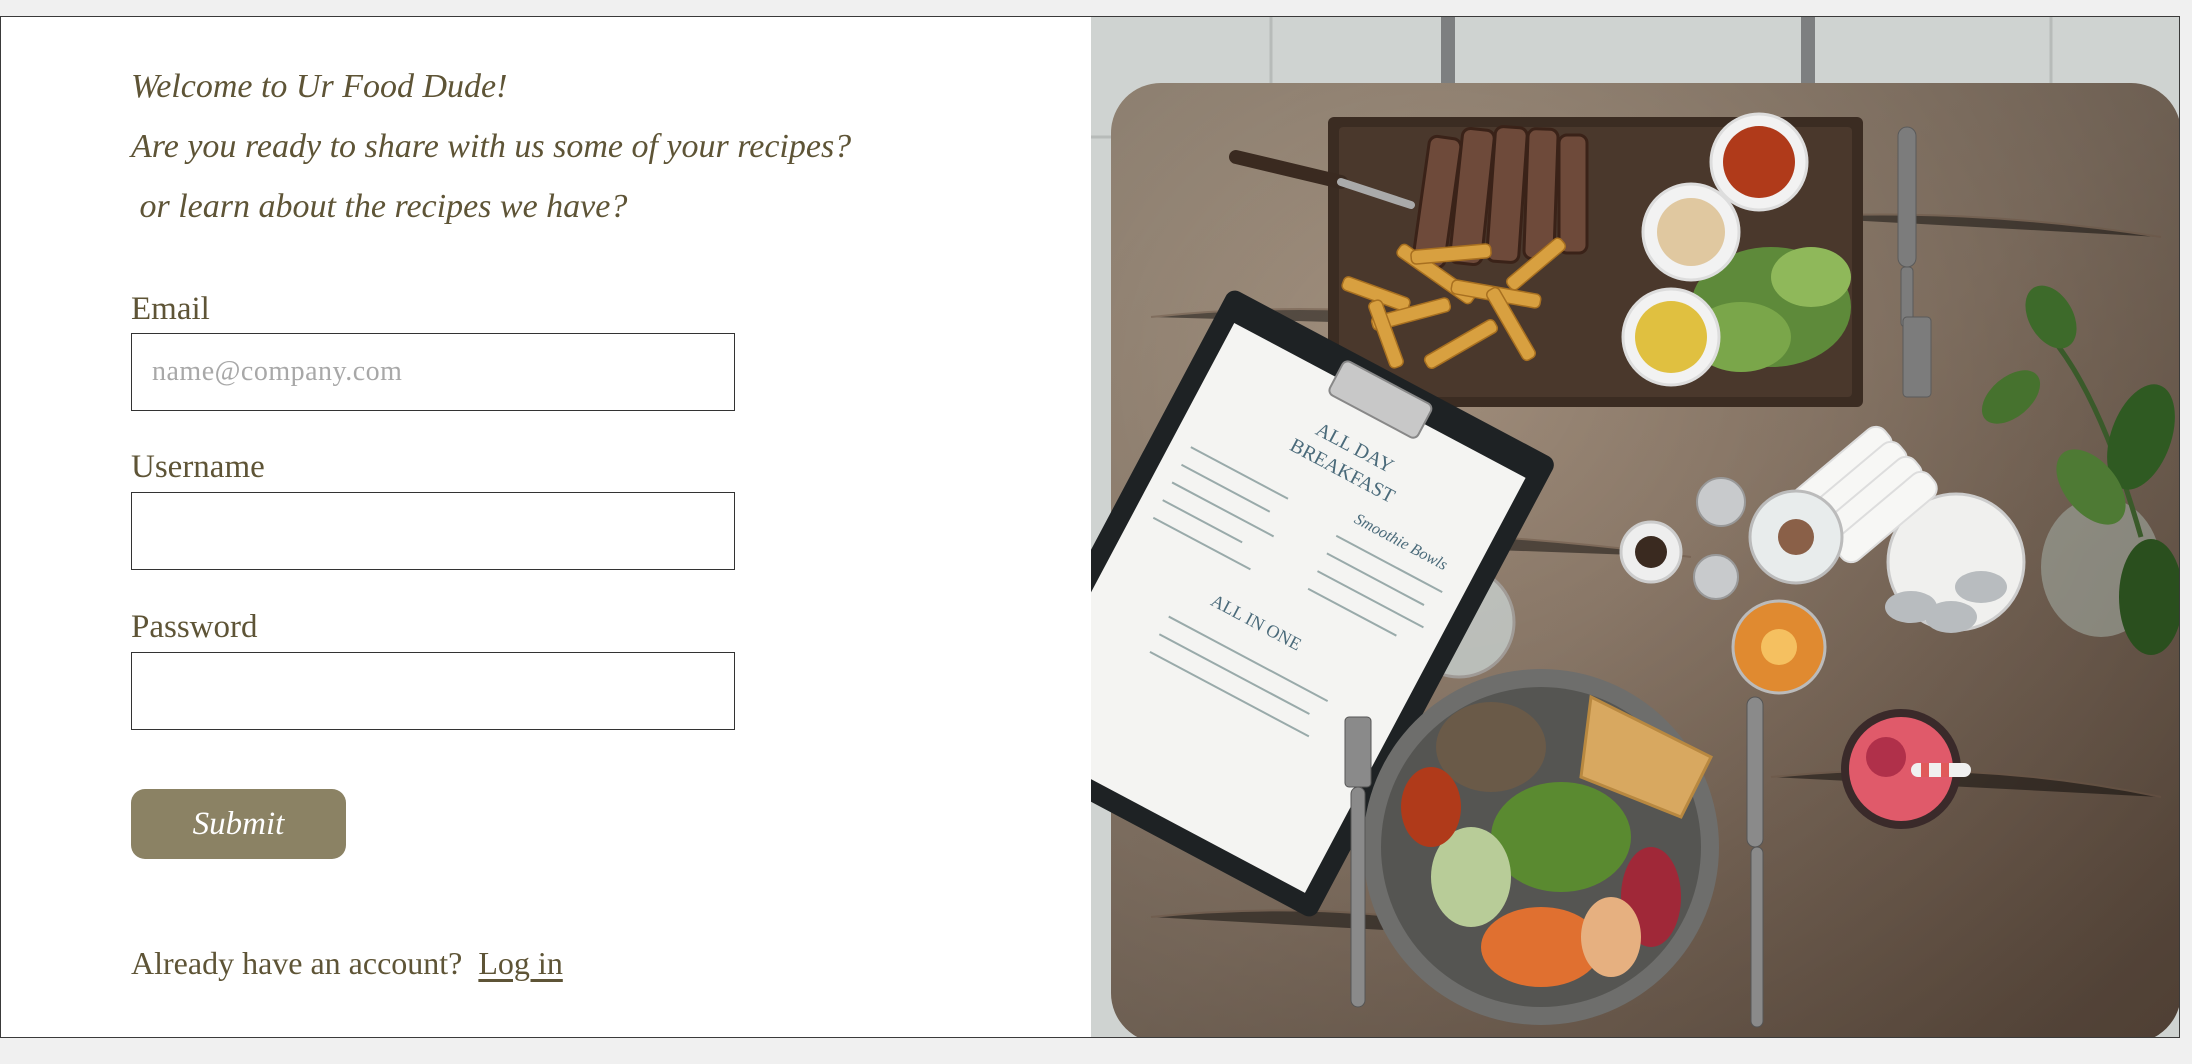 The image size is (2192, 1064). I want to click on welcome-line-3: or learn about the recipes we have?, so click(379, 206).